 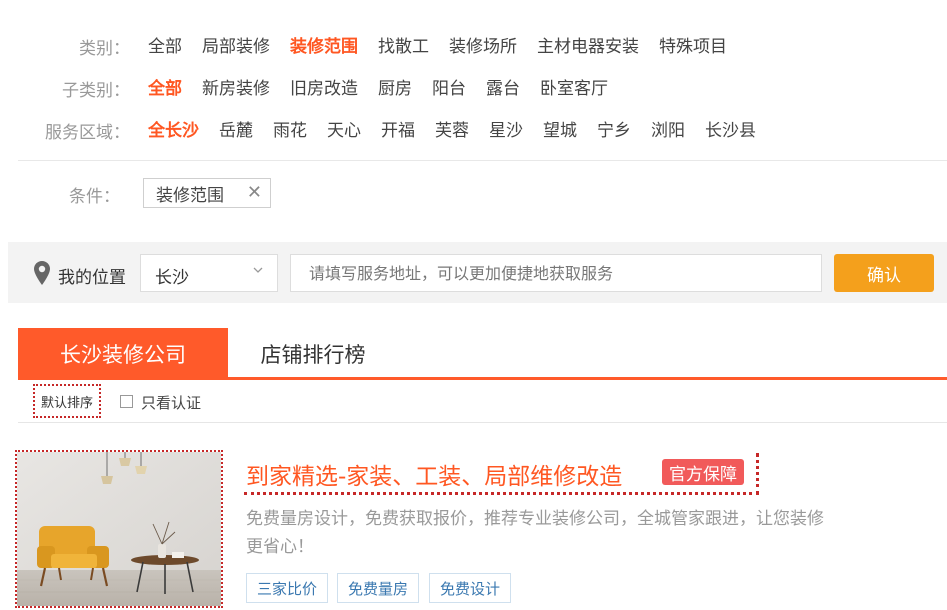 What do you see at coordinates (556, 273) in the screenshot?
I see `address-input` at bounding box center [556, 273].